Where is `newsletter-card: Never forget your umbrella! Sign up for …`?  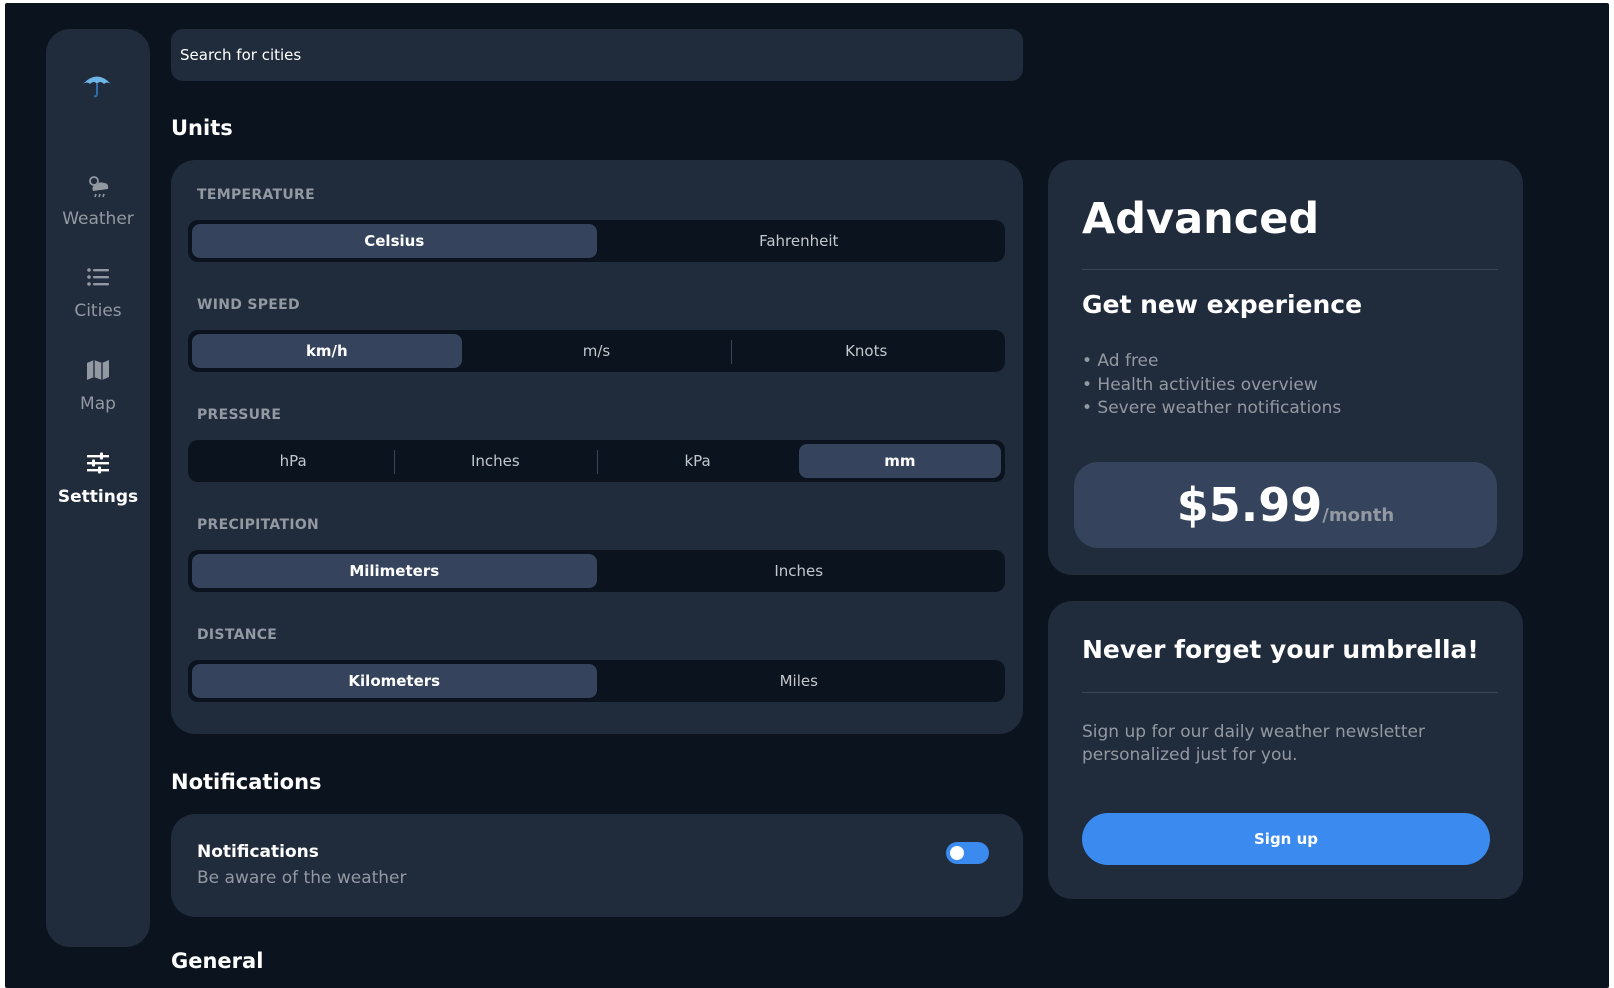
newsletter-card: Never forget your umbrella! Sign up for … is located at coordinates (1285, 750).